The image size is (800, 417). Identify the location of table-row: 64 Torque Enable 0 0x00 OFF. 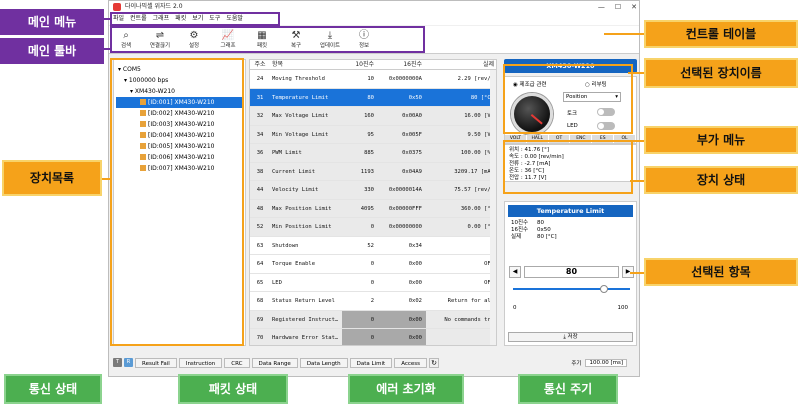
(373, 264).